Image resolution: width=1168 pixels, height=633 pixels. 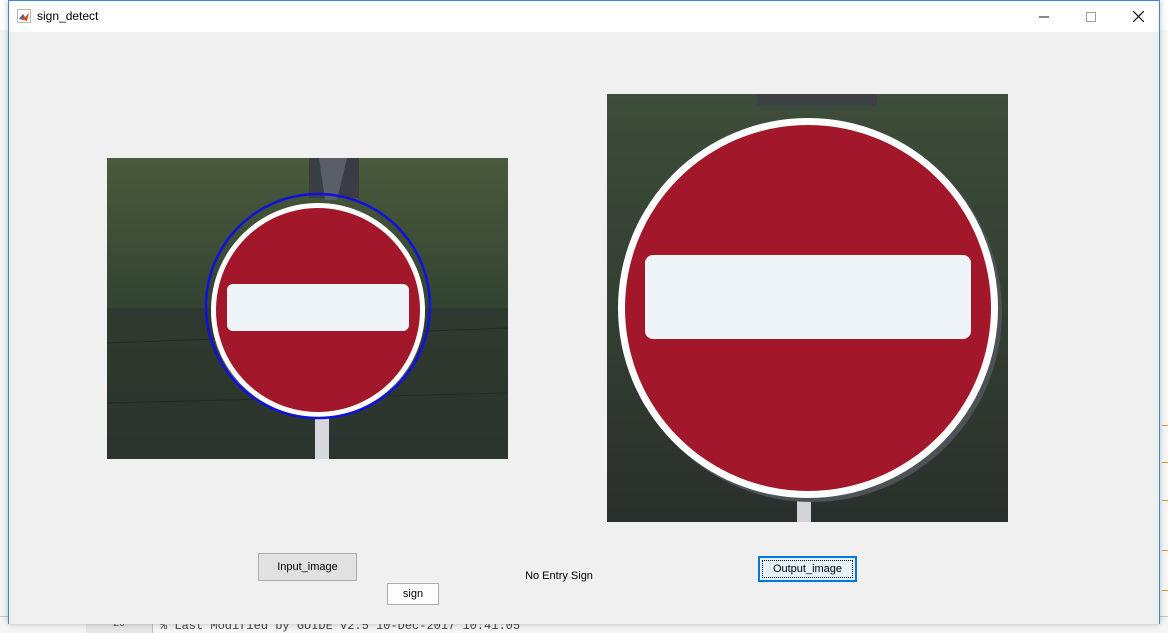 What do you see at coordinates (413, 594) in the screenshot?
I see `sign-button: sign` at bounding box center [413, 594].